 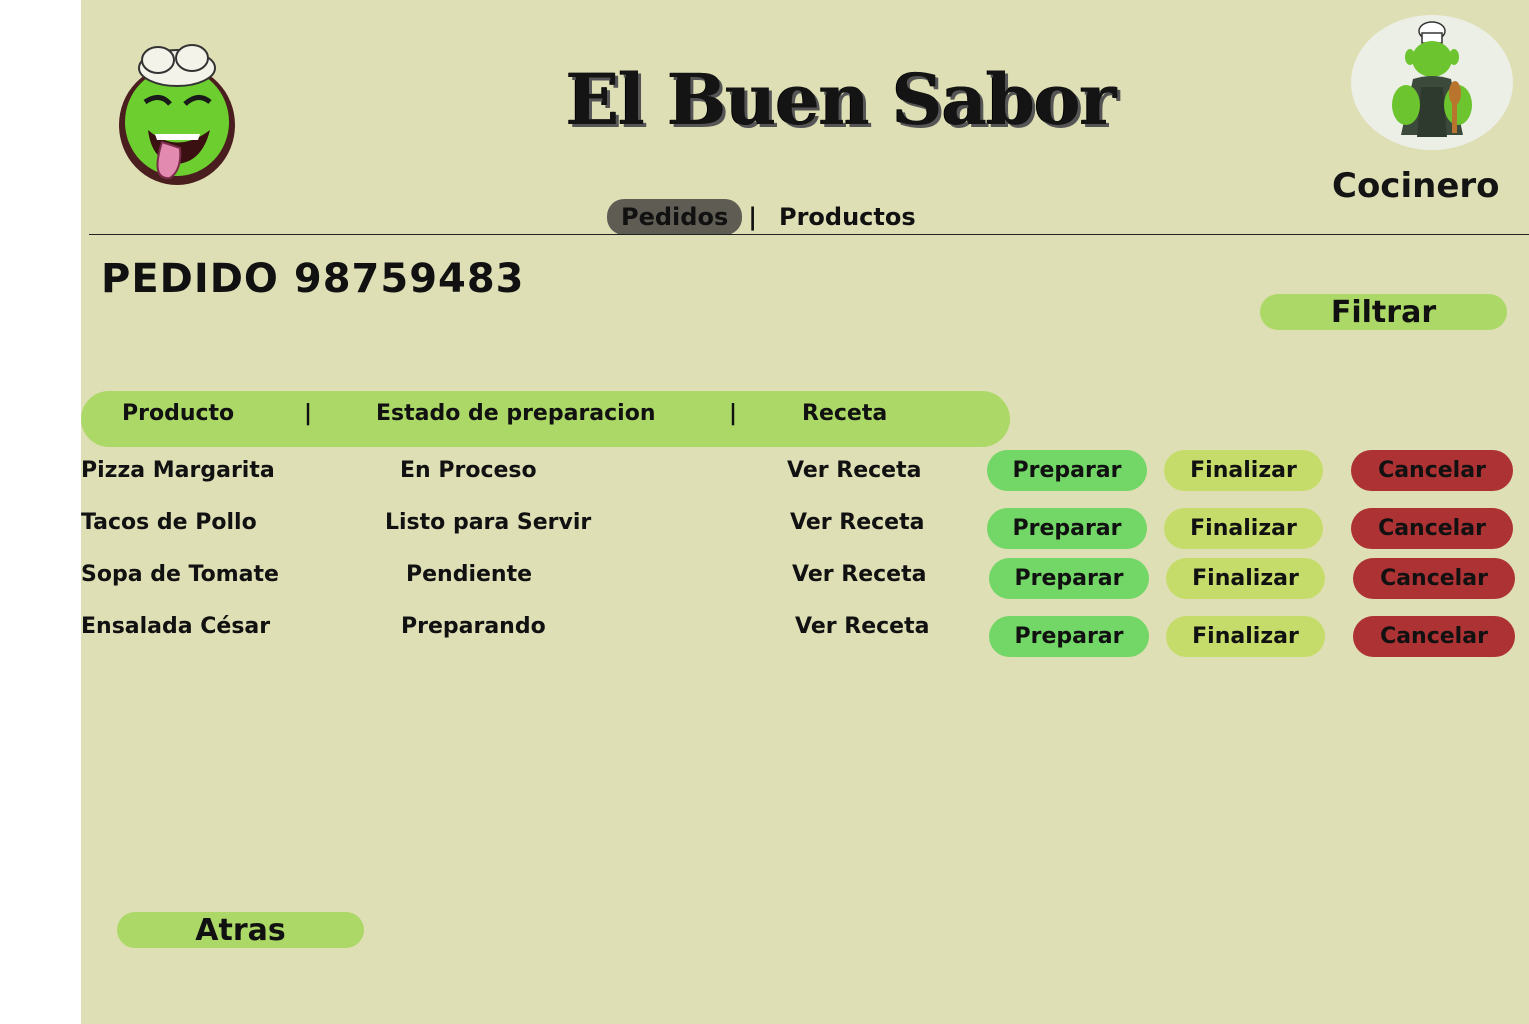 I want to click on filter-button: Filtrar, so click(x=1383, y=312).